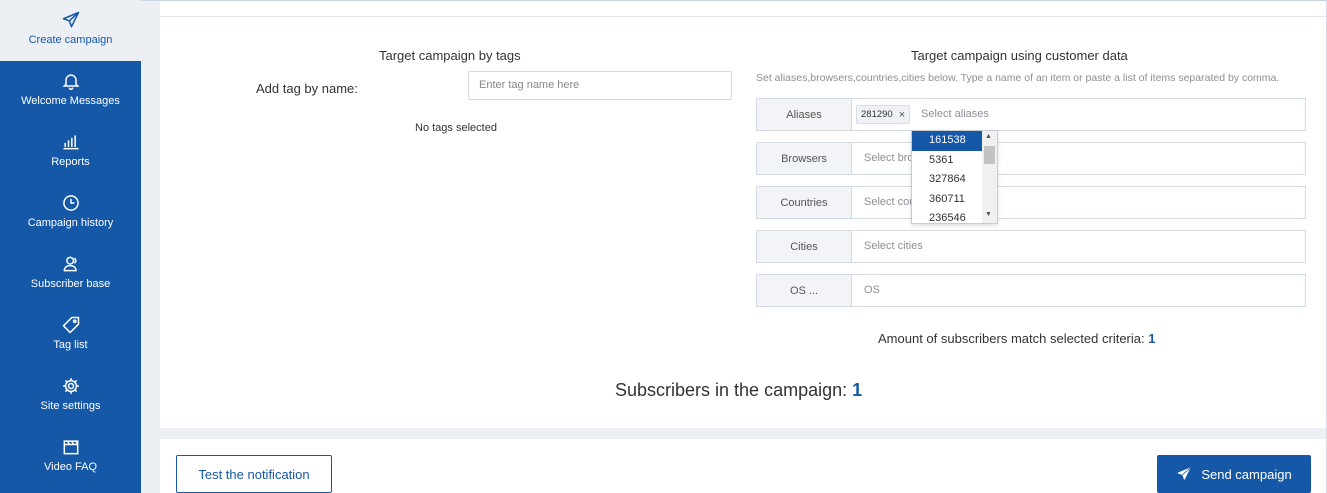  What do you see at coordinates (254, 474) in the screenshot?
I see `test-notification-button: Test the notification` at bounding box center [254, 474].